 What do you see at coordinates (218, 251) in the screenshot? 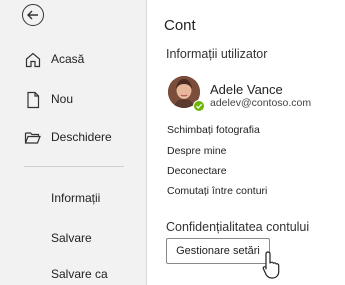
I see `manage-settings-button: Gestionare setări` at bounding box center [218, 251].